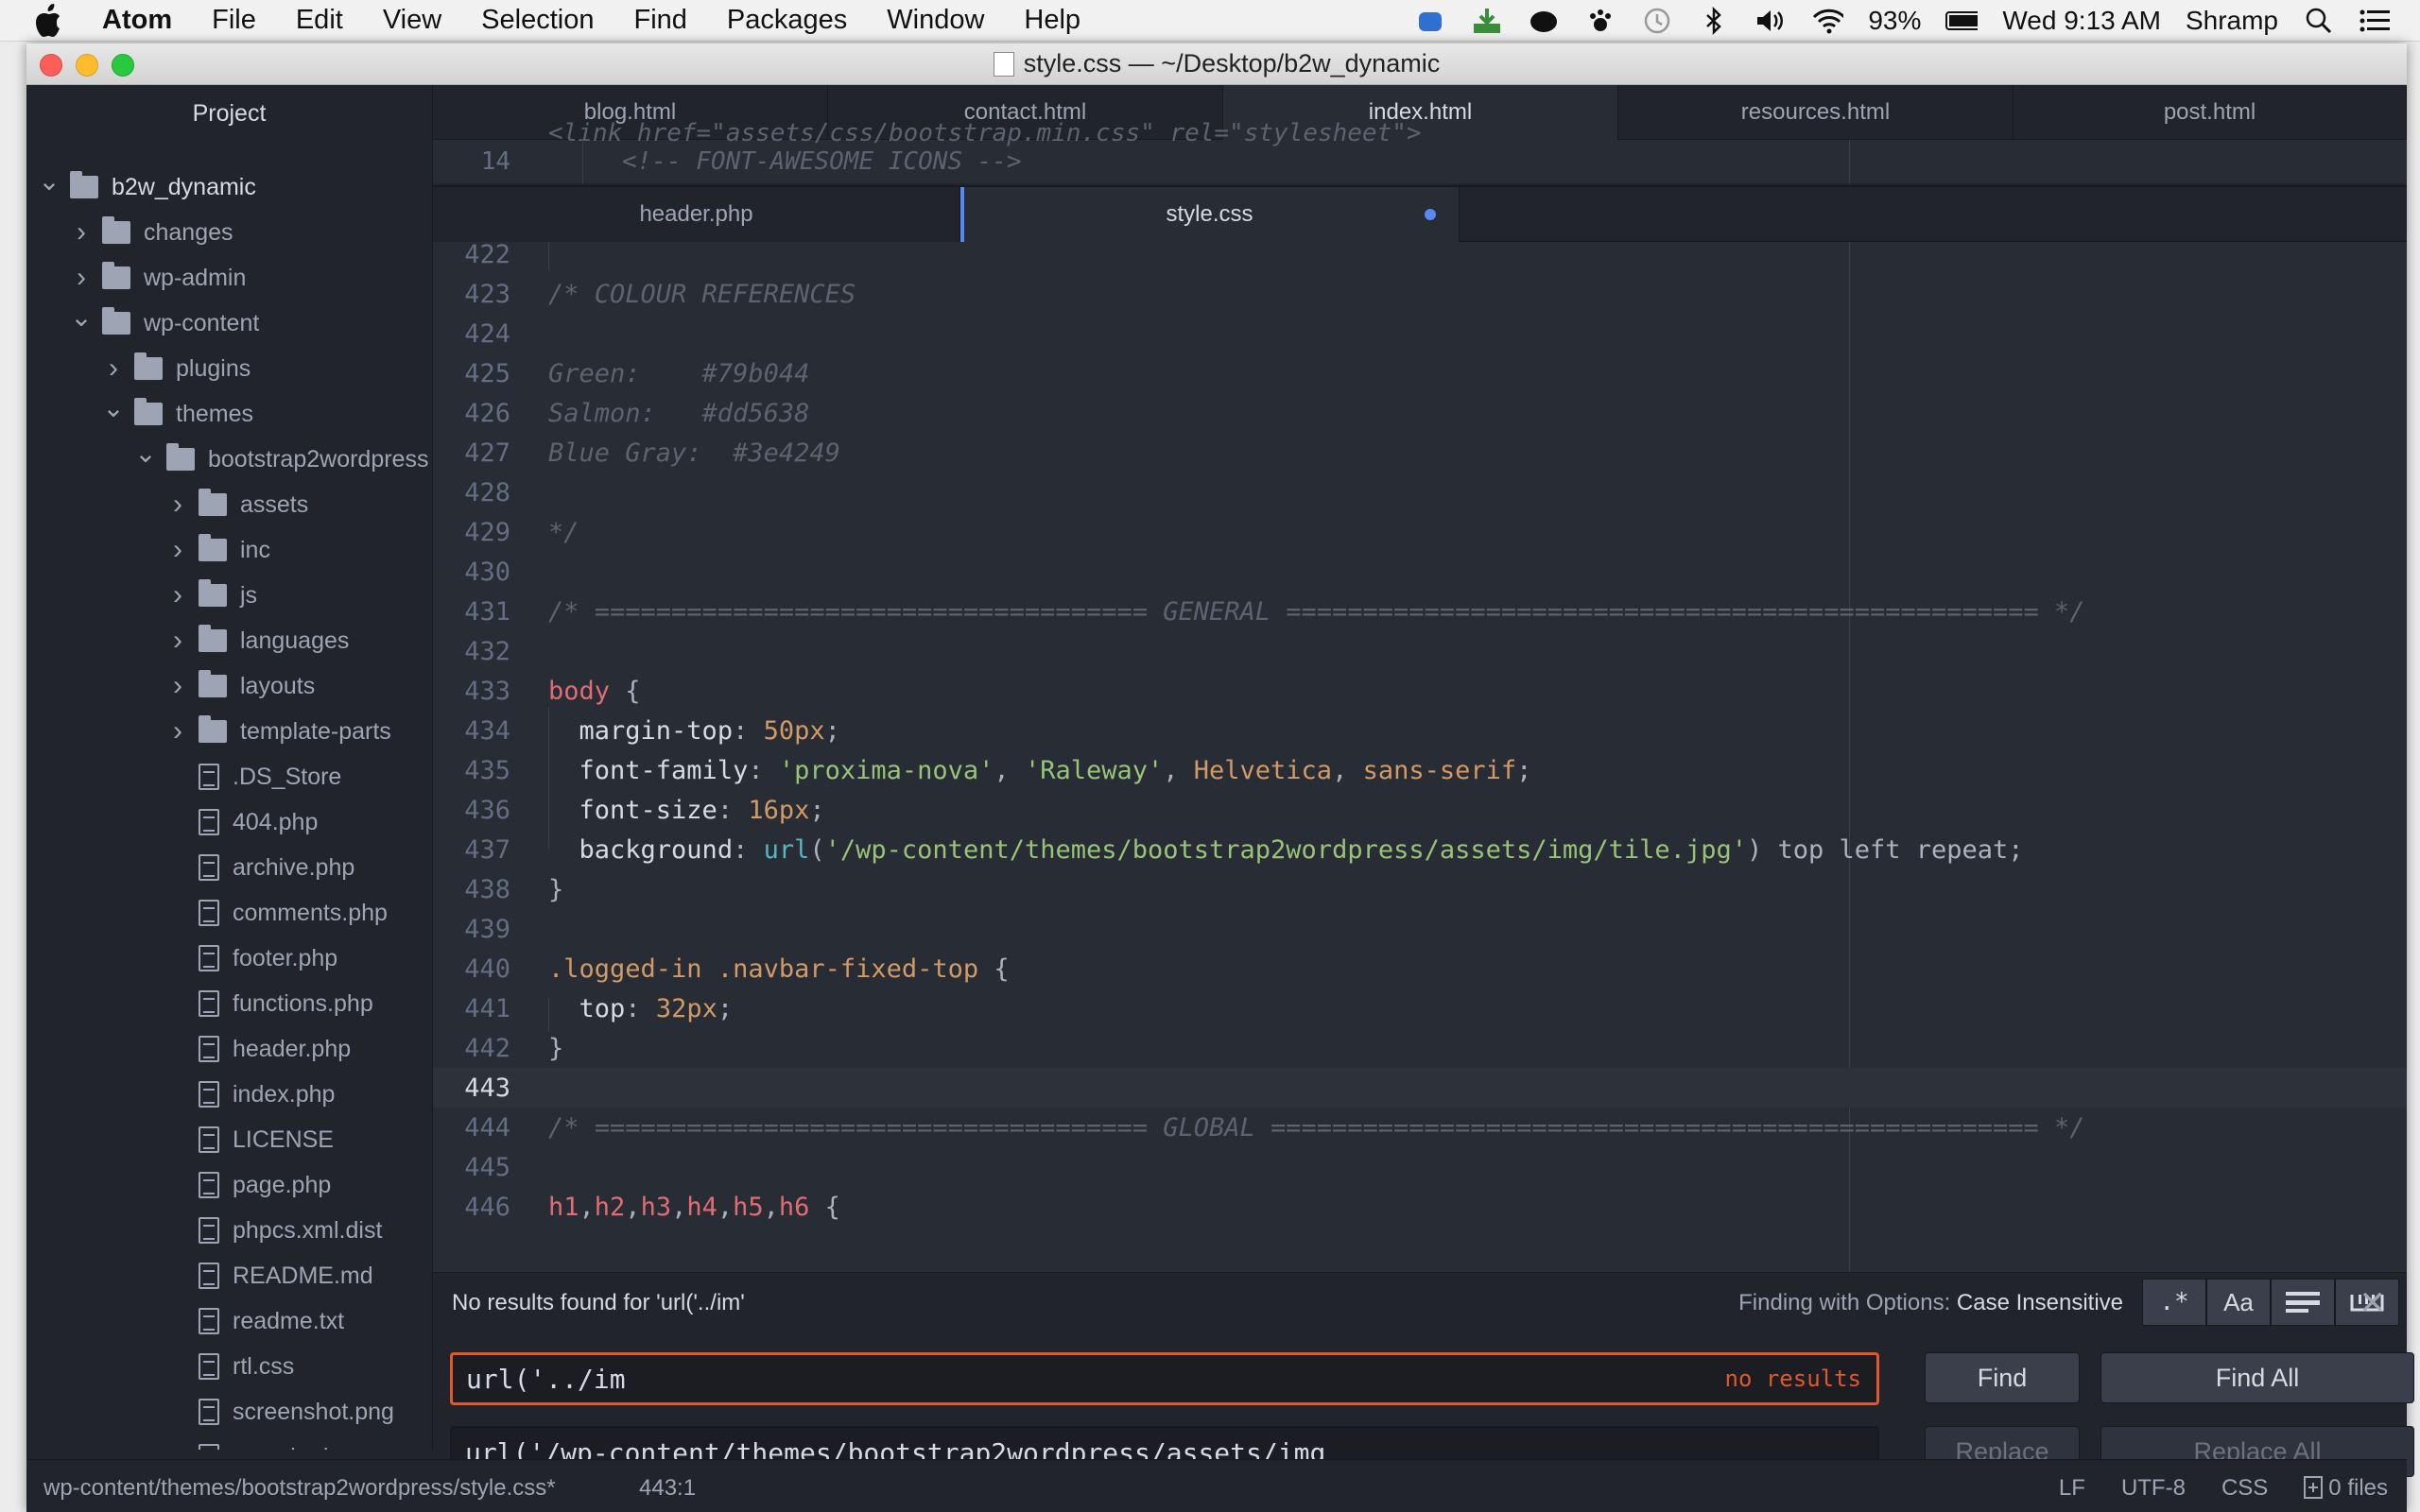  I want to click on document-proxy-icon, so click(1004, 64).